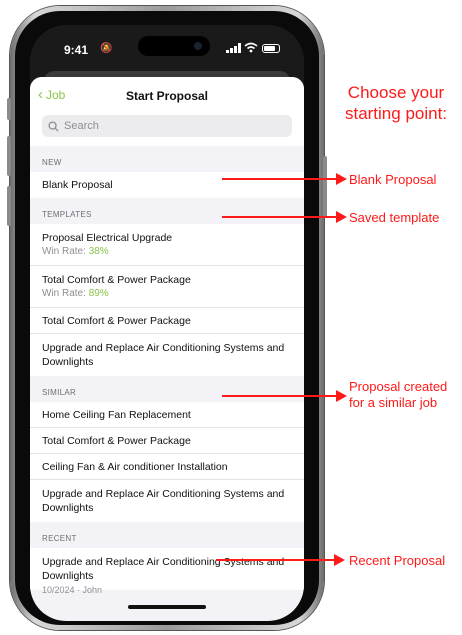 Image resolution: width=462 pixels, height=635 pixels. What do you see at coordinates (396, 103) in the screenshot?
I see `annotation-headline: Choose your starting point:` at bounding box center [396, 103].